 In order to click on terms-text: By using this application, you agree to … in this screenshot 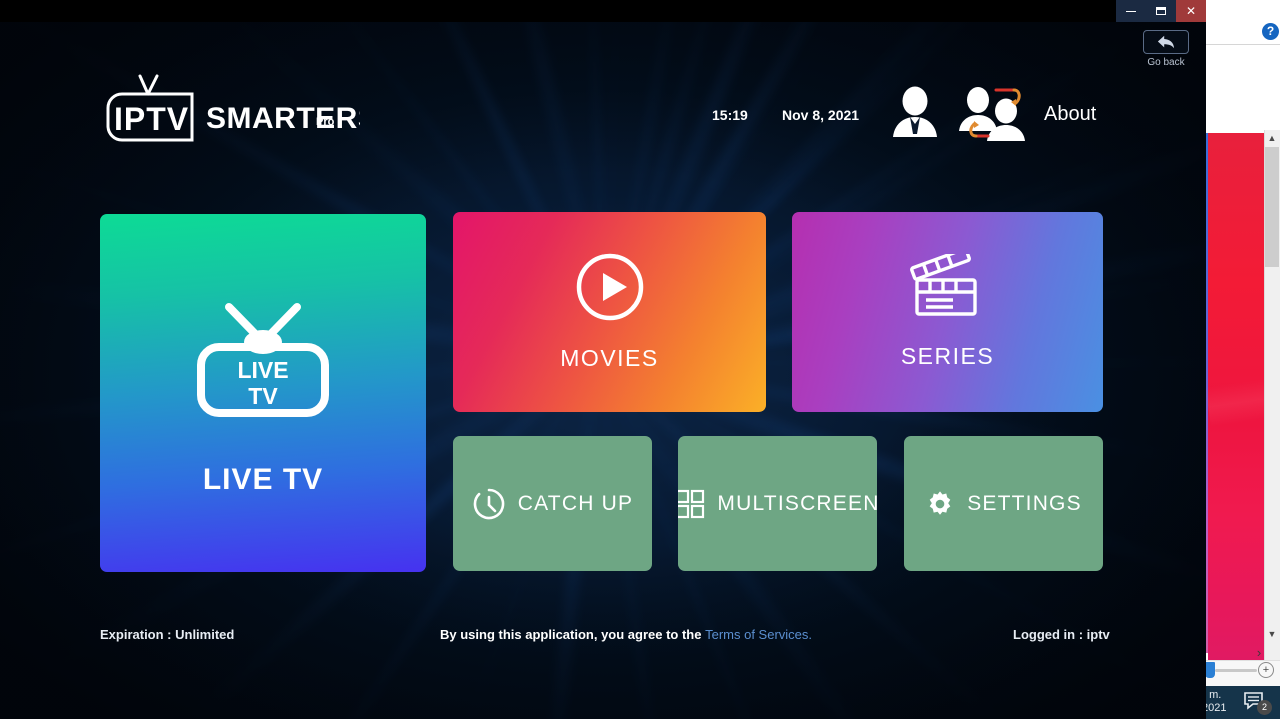, I will do `click(626, 634)`.